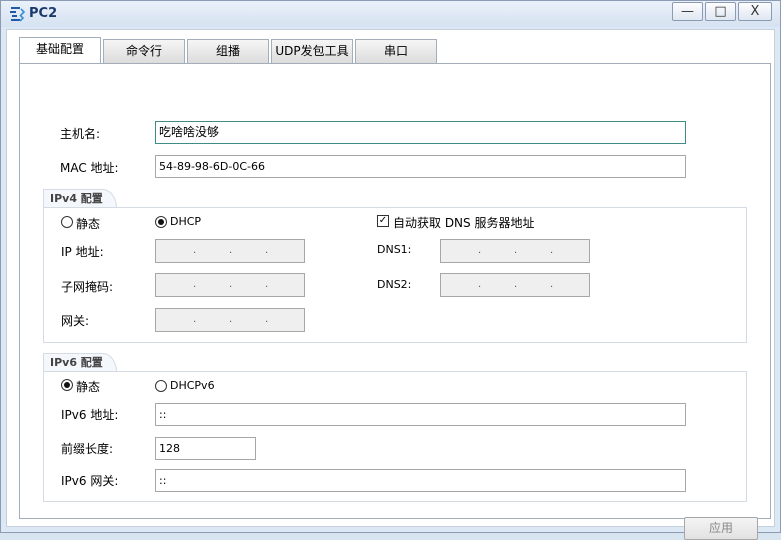  What do you see at coordinates (82, 252) in the screenshot?
I see `ip-address-label: IP 地址:` at bounding box center [82, 252].